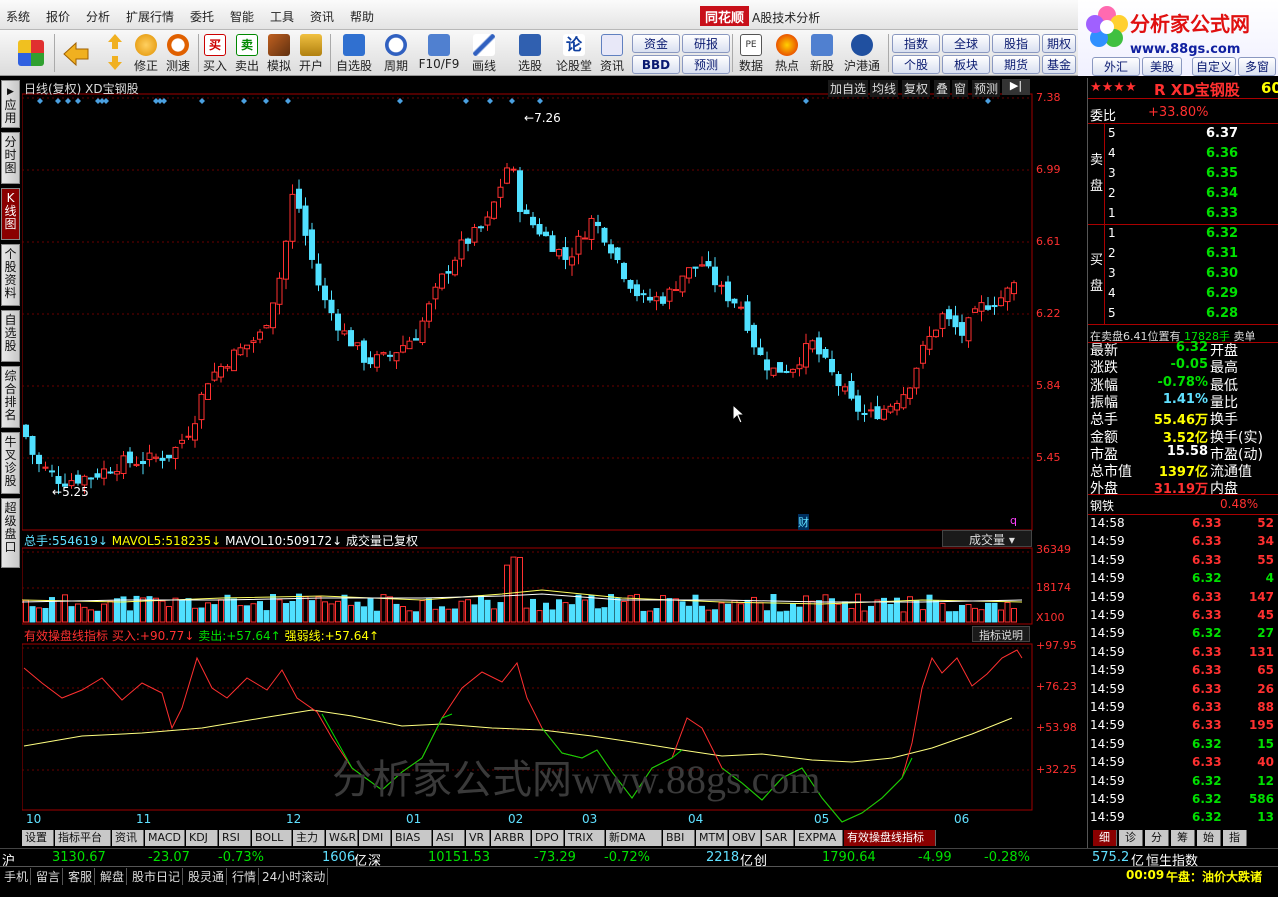  Describe the element at coordinates (10, 104) in the screenshot. I see `tab-apps: ▶ 应用` at that location.